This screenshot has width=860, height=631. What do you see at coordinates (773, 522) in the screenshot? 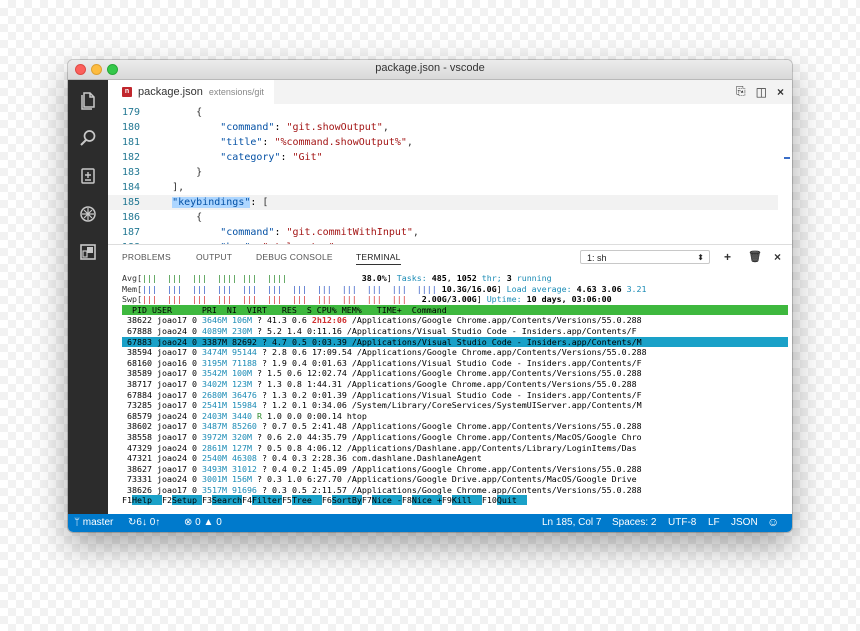
I see `feedback-smiley-icon: ☺` at bounding box center [773, 522].